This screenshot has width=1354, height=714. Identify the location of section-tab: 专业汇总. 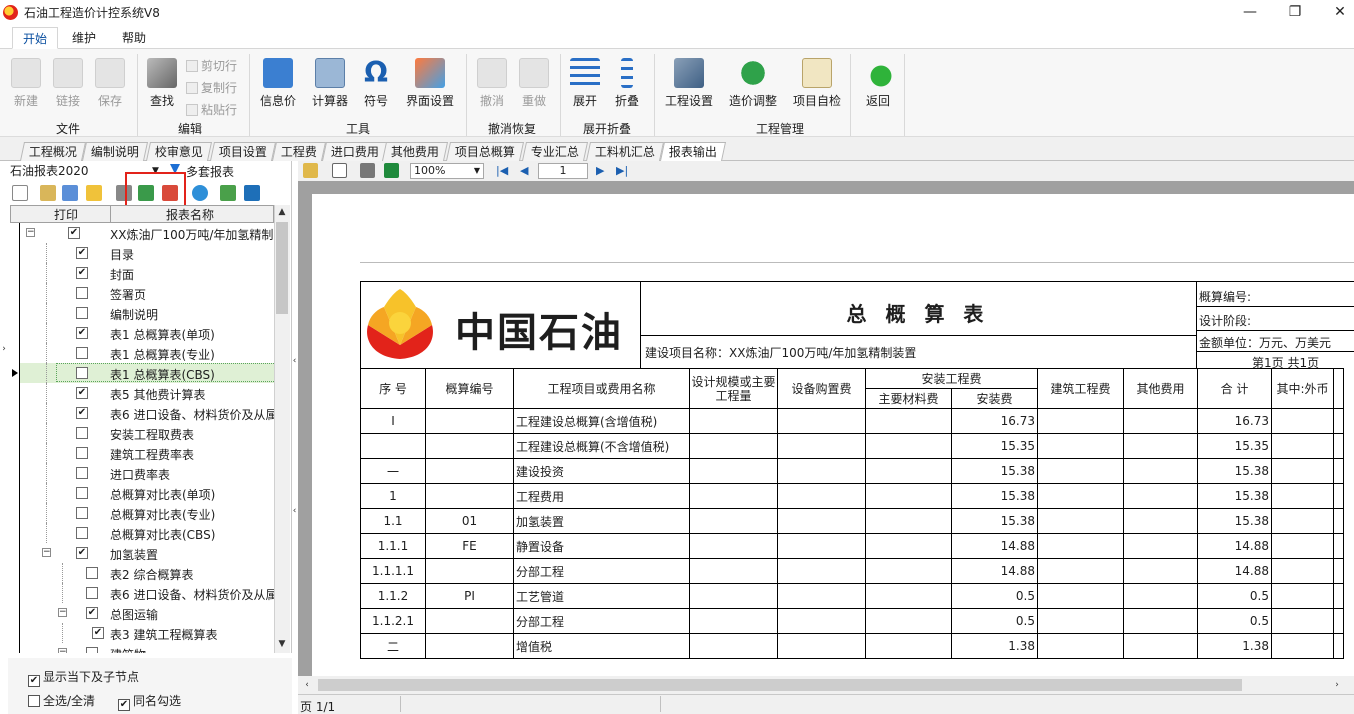
(555, 151).